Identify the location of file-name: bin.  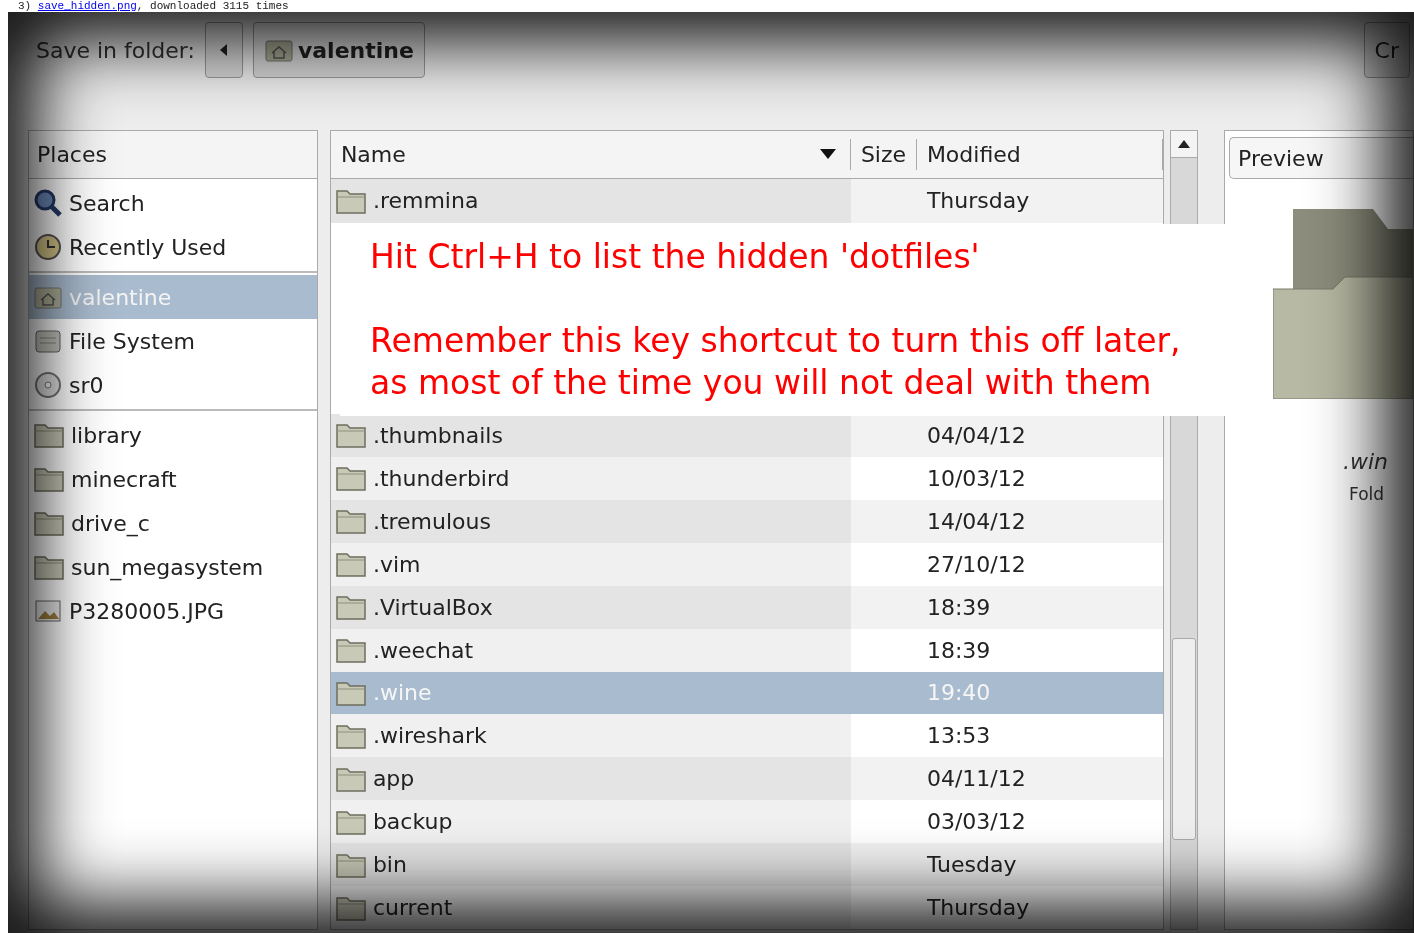
(389, 865).